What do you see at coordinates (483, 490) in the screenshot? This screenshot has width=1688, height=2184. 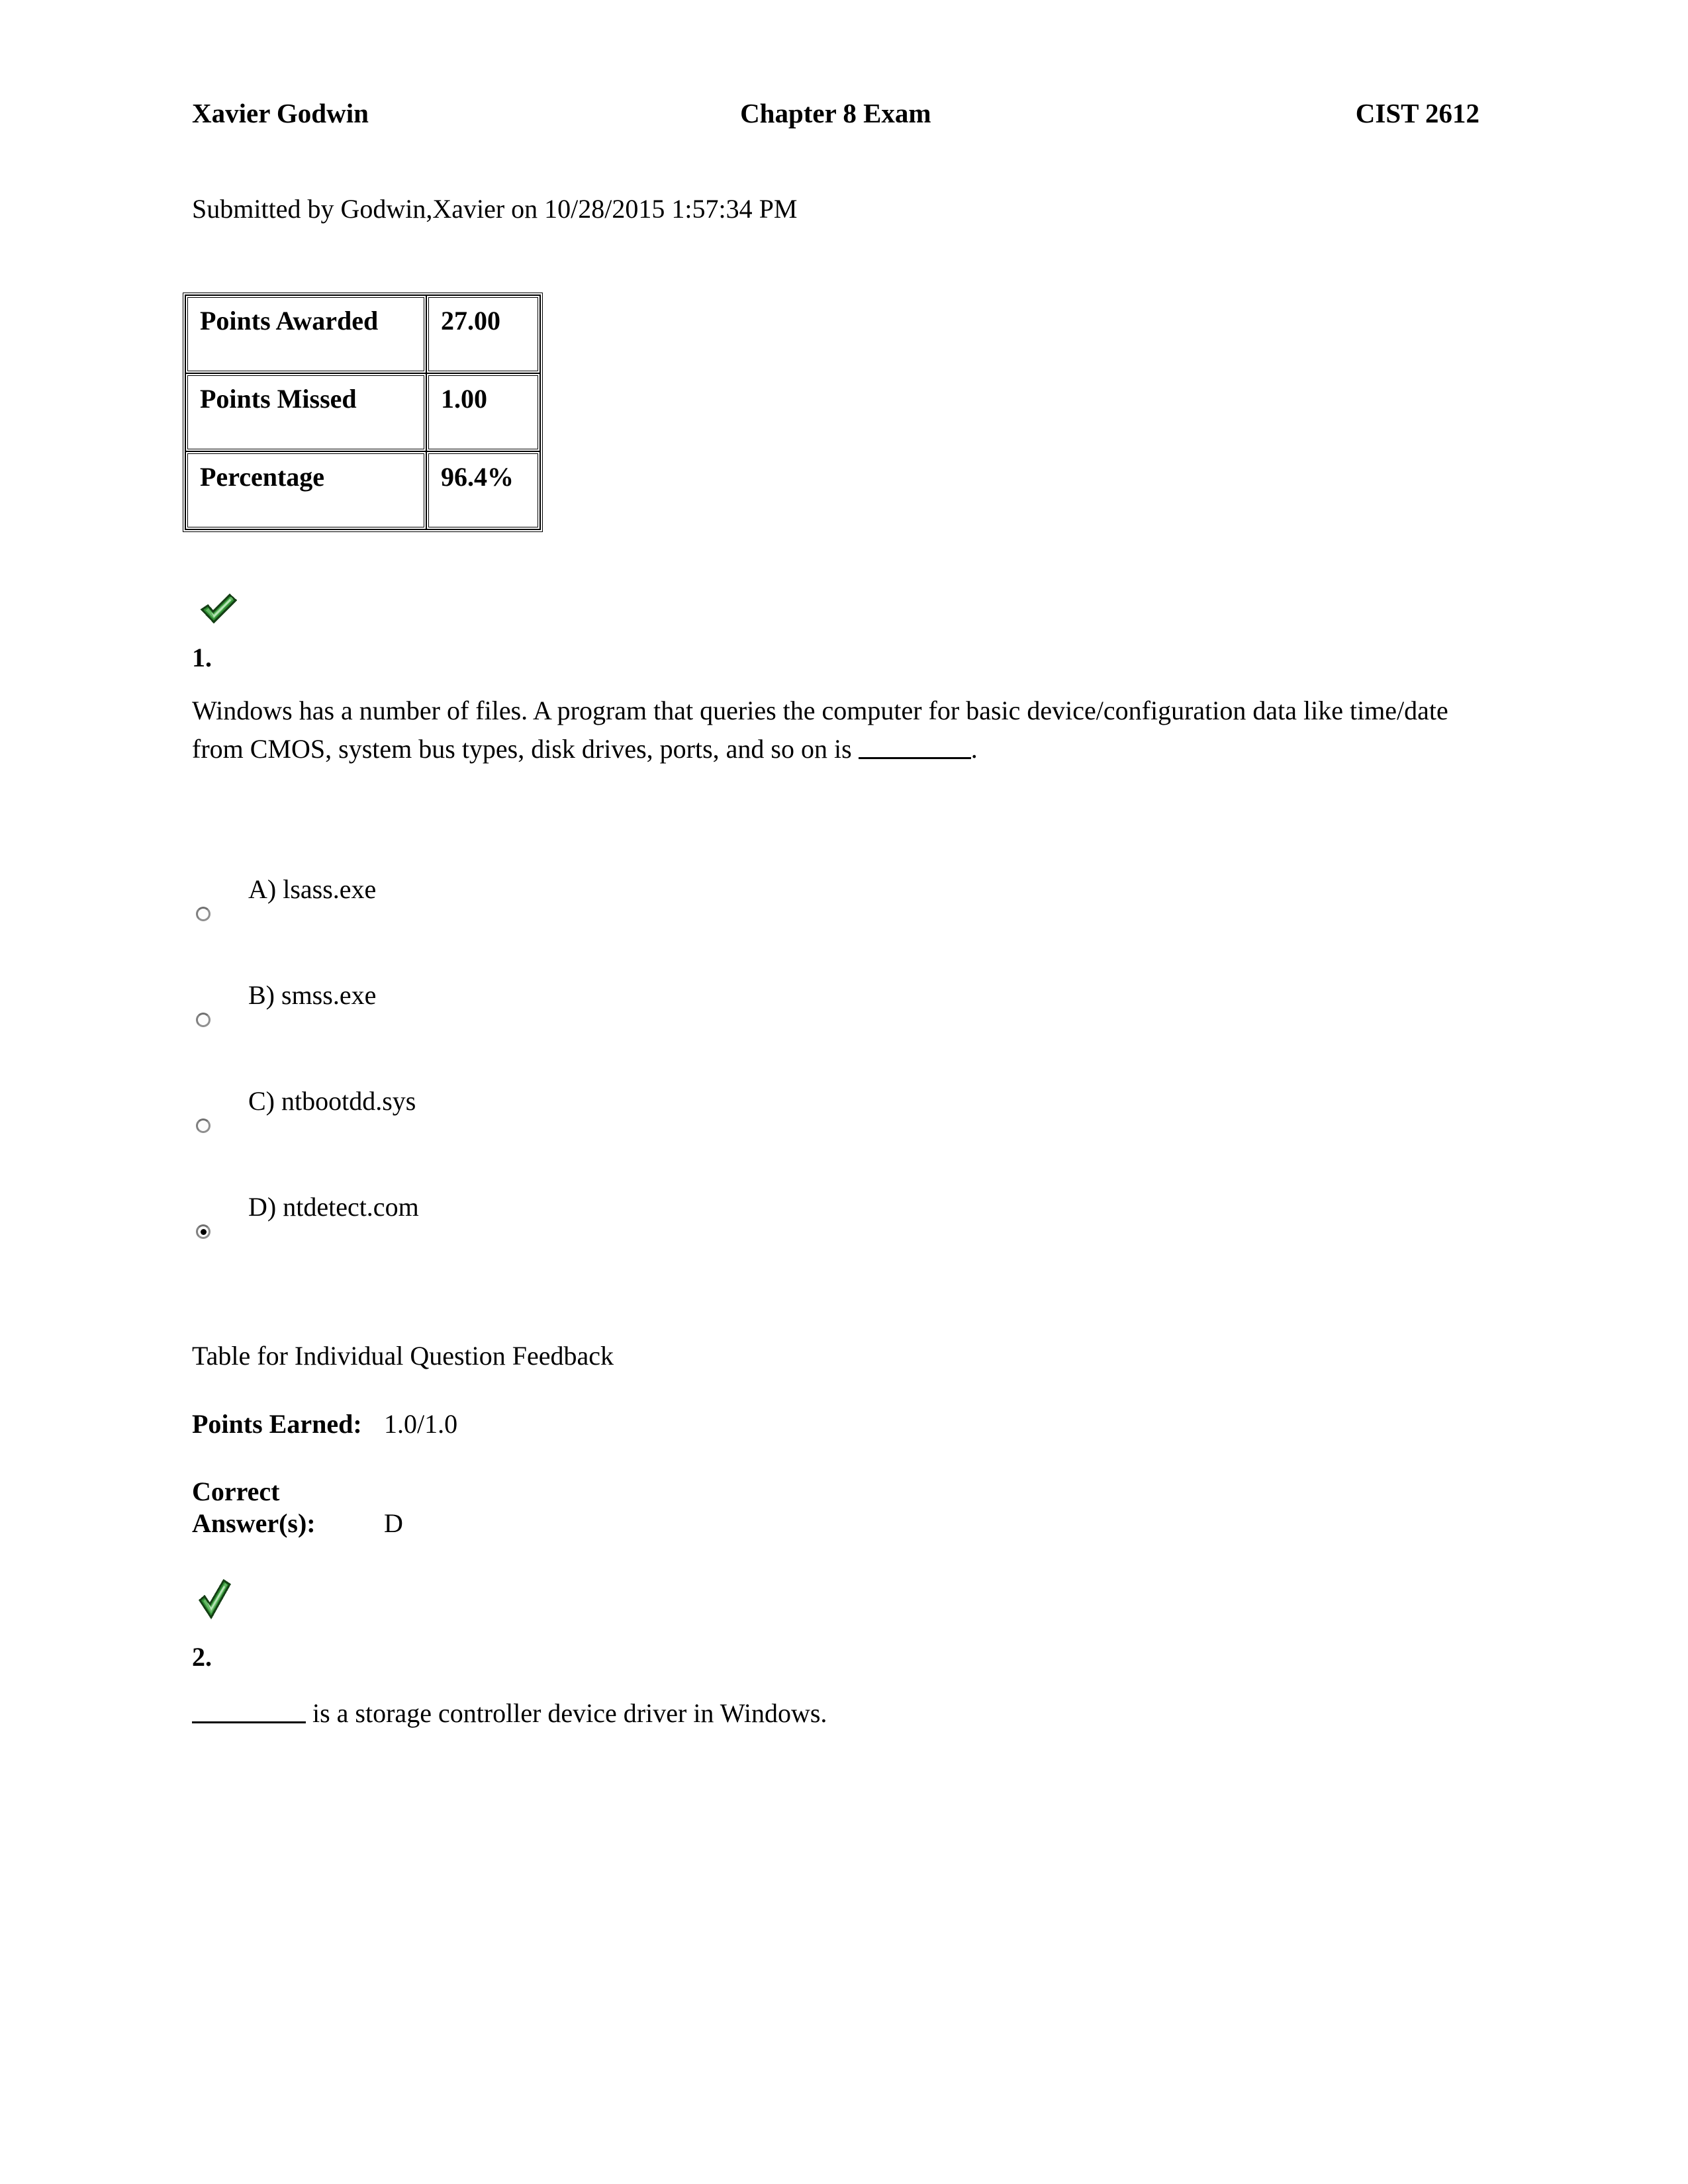 I see `percentage-value: 96.4%` at bounding box center [483, 490].